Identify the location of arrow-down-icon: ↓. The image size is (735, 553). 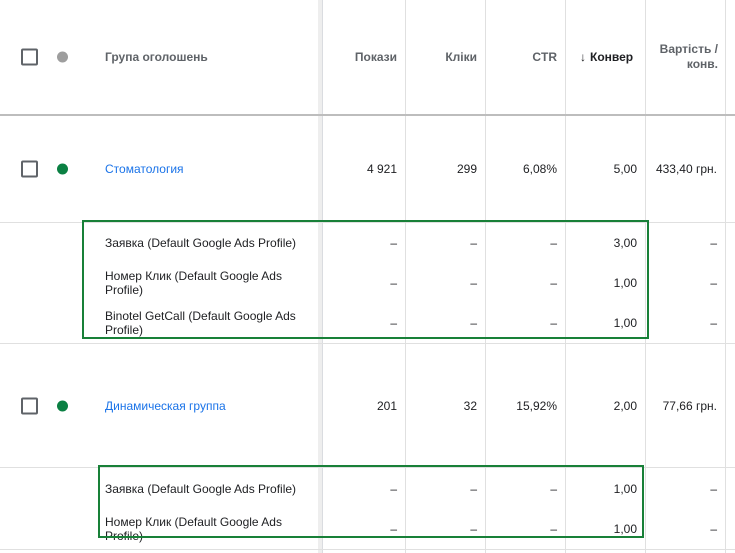
(583, 57).